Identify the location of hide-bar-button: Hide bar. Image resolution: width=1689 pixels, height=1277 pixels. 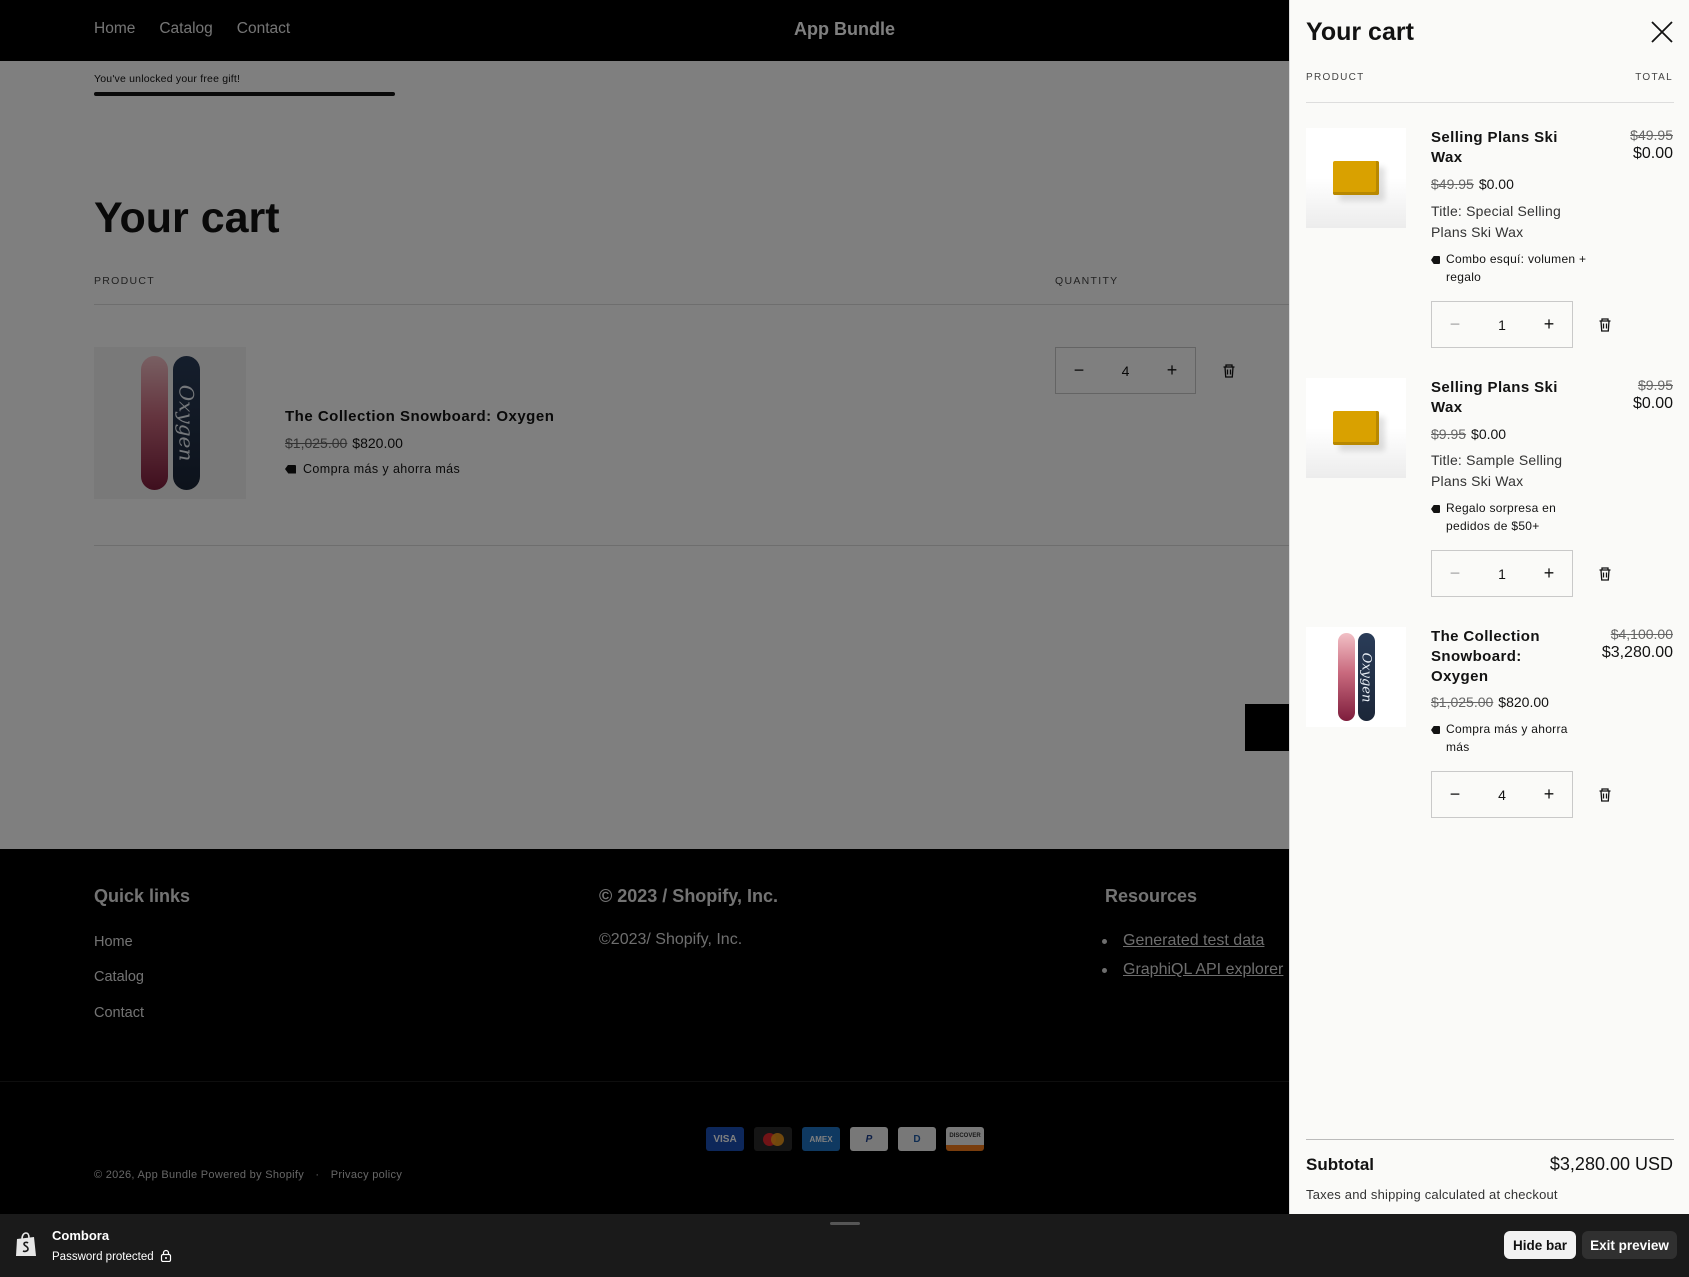
(1540, 1245).